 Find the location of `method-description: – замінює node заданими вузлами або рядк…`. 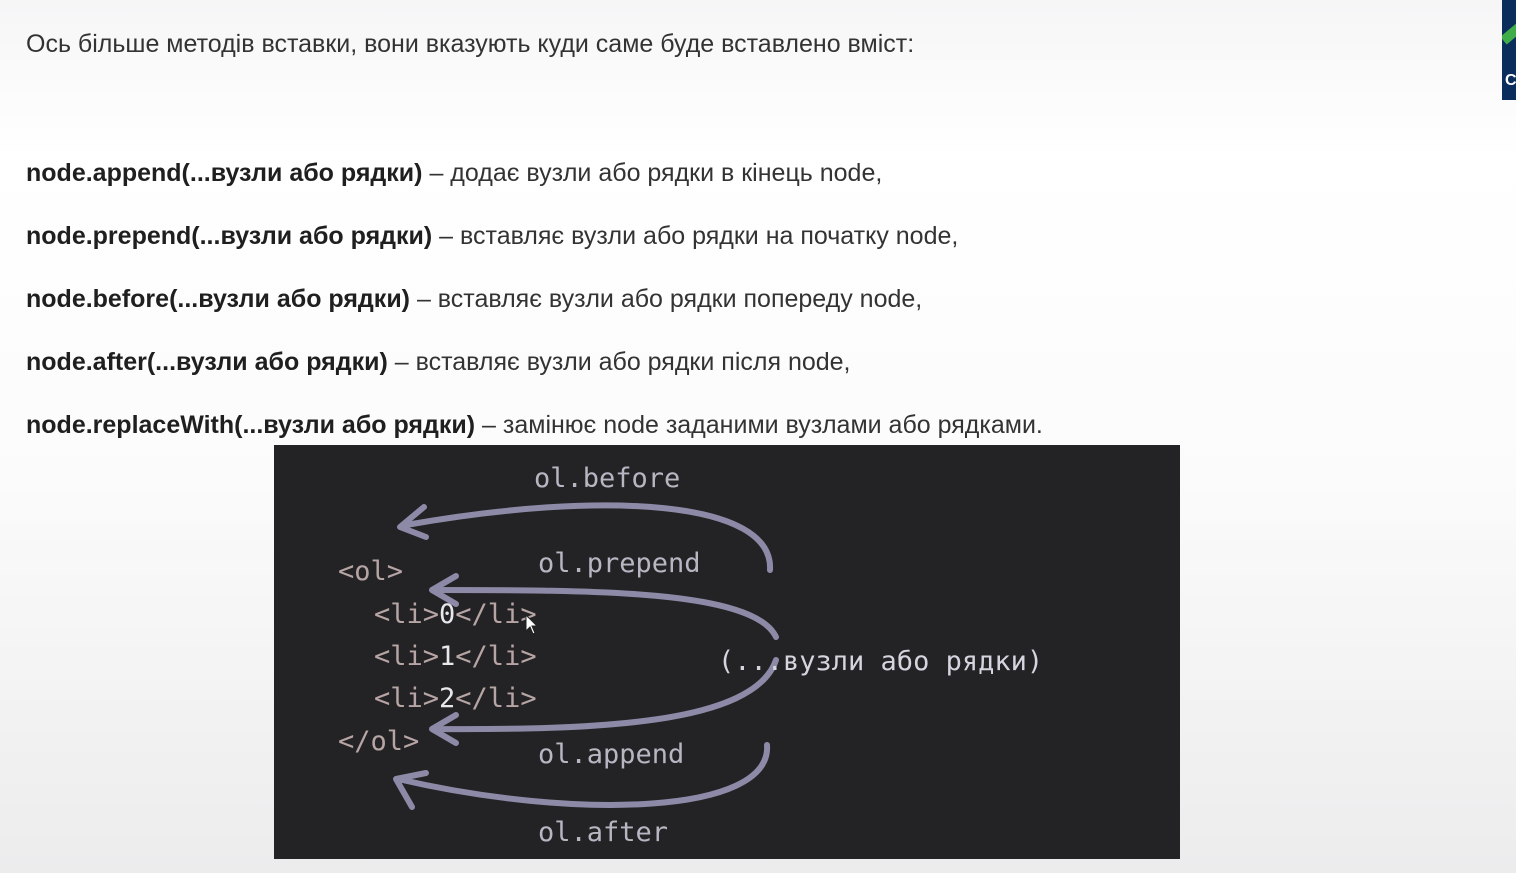

method-description: – замінює node заданими вузлами або рядк… is located at coordinates (759, 425).